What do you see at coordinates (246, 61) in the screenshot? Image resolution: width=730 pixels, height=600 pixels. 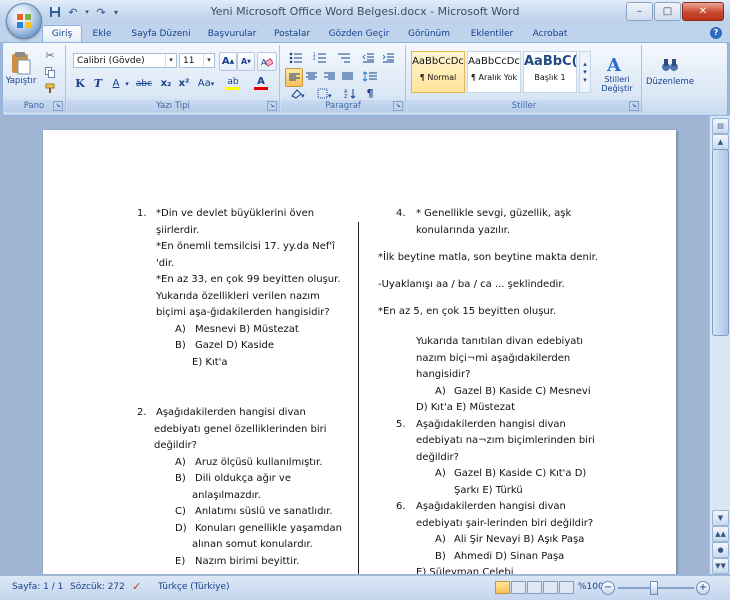 I see `shrink-font-button: A ▼` at bounding box center [246, 61].